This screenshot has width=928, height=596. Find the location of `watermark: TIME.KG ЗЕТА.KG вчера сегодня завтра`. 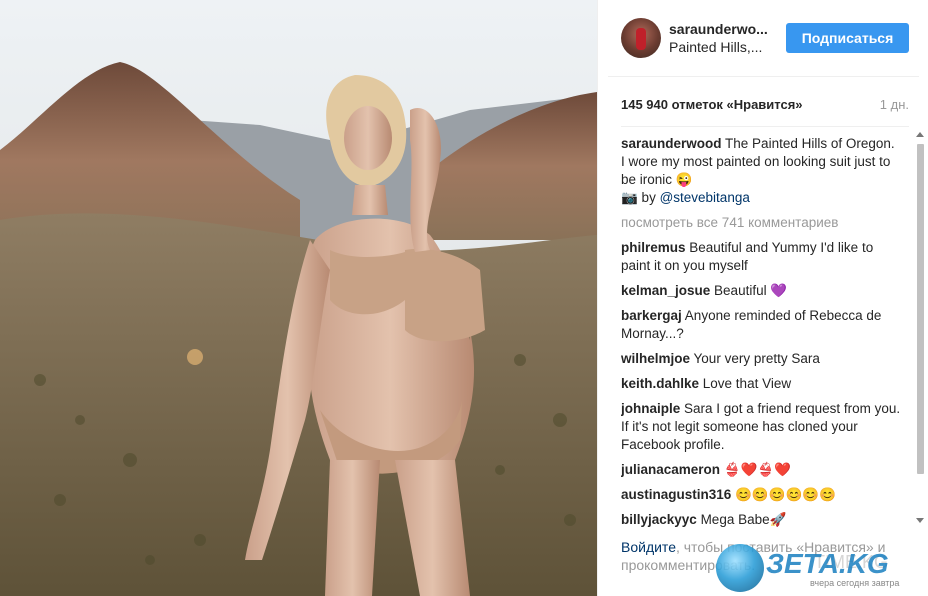

watermark: TIME.KG ЗЕТА.KG вчера сегодня завтра is located at coordinates (819, 568).